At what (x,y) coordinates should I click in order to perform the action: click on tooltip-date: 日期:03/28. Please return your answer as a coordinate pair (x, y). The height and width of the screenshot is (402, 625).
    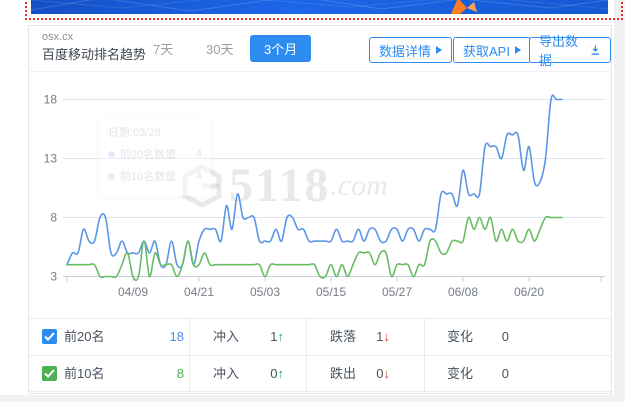
    Looking at the image, I should click on (134, 133).